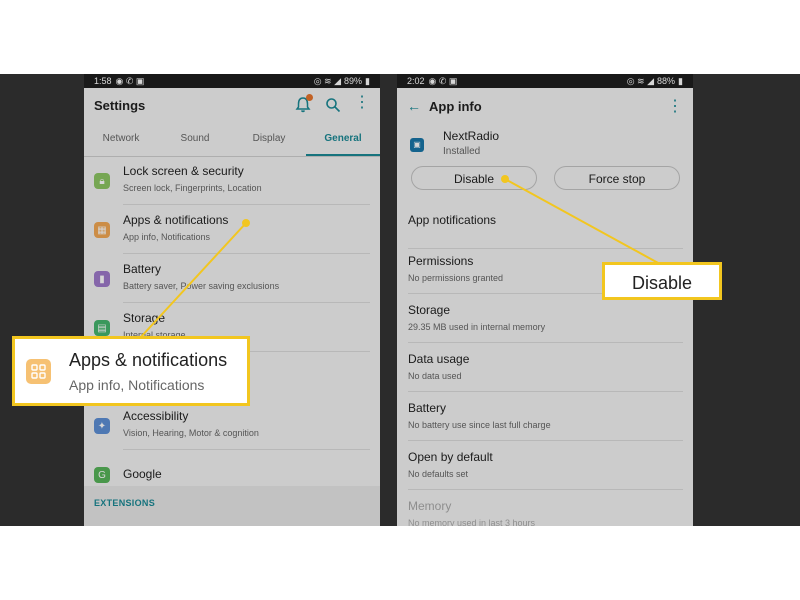 This screenshot has width=800, height=600. I want to click on status-bar: 2:02 ◉ ✆ ▣ ◎ ≋ ◢ 88% ▮, so click(545, 81).